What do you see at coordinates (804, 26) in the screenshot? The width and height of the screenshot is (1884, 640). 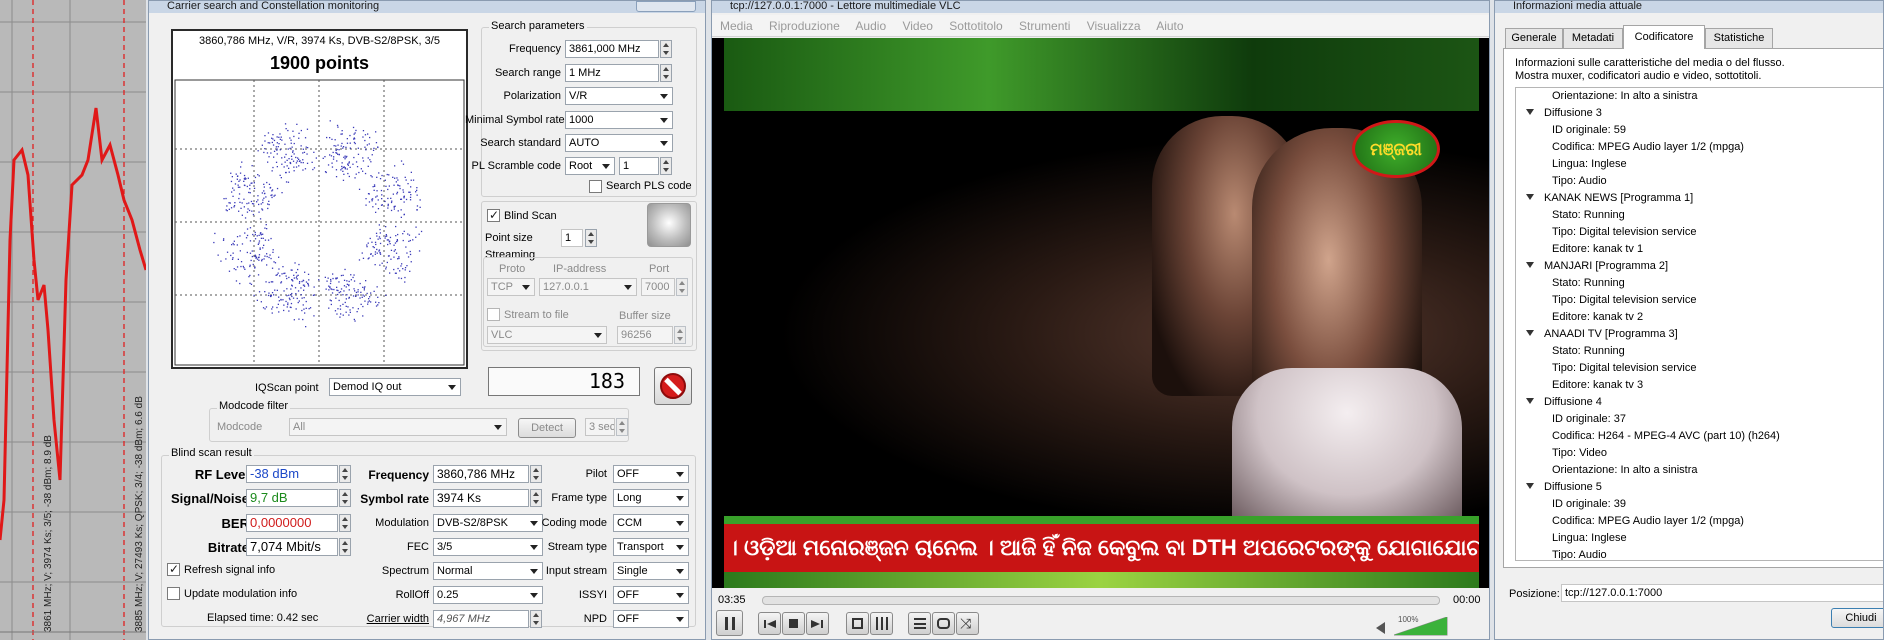 I see `menu-riproduzione: Riproduzione` at bounding box center [804, 26].